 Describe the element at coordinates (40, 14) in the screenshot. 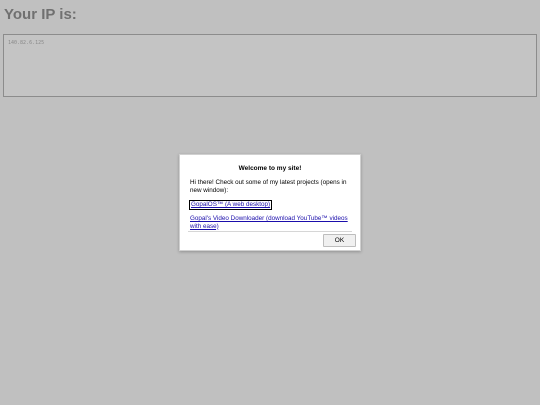

I see `page-title: Your IP is:` at that location.